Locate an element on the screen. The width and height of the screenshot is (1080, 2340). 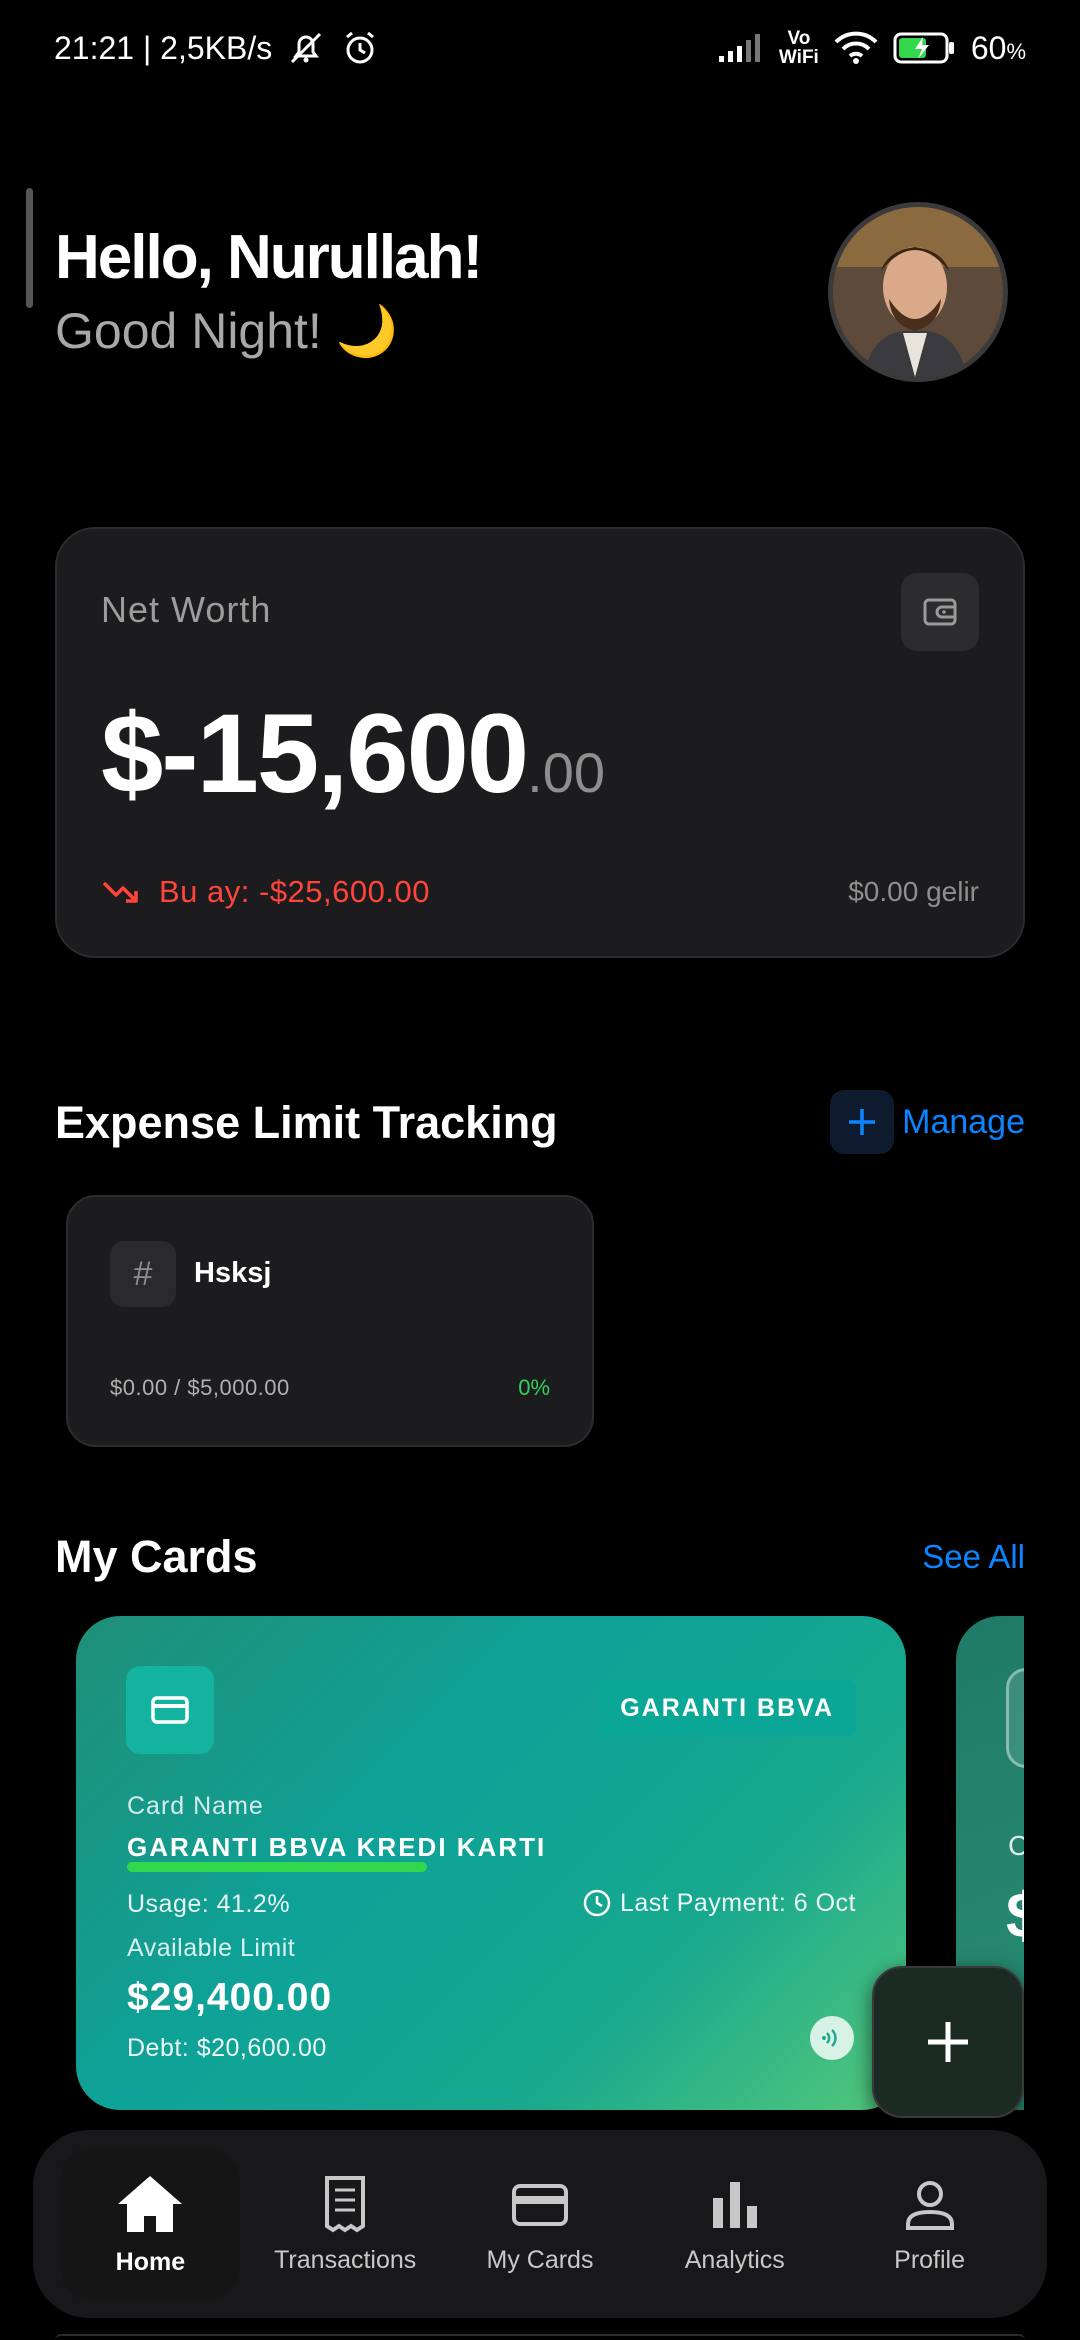
battery-percent: 60% is located at coordinates (998, 47).